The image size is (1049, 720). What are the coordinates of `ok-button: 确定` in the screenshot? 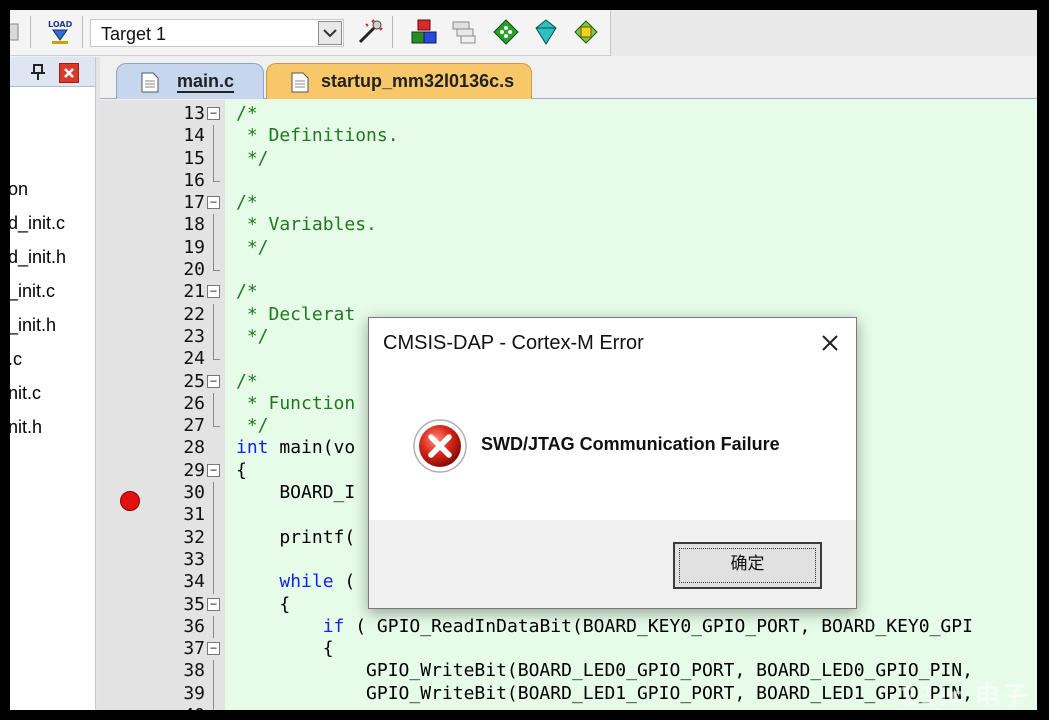 It's located at (747, 565).